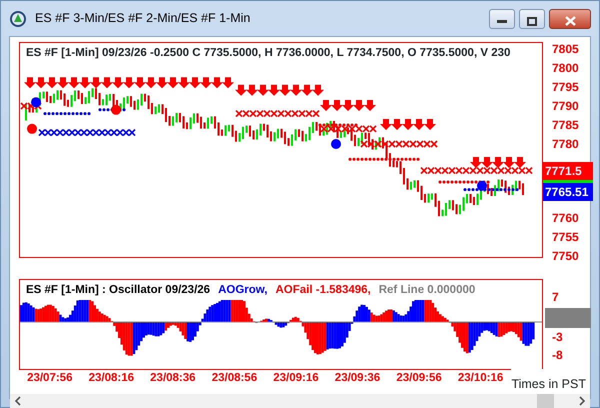 The height and width of the screenshot is (408, 600). I want to click on axis-label: 7785, so click(565, 125).